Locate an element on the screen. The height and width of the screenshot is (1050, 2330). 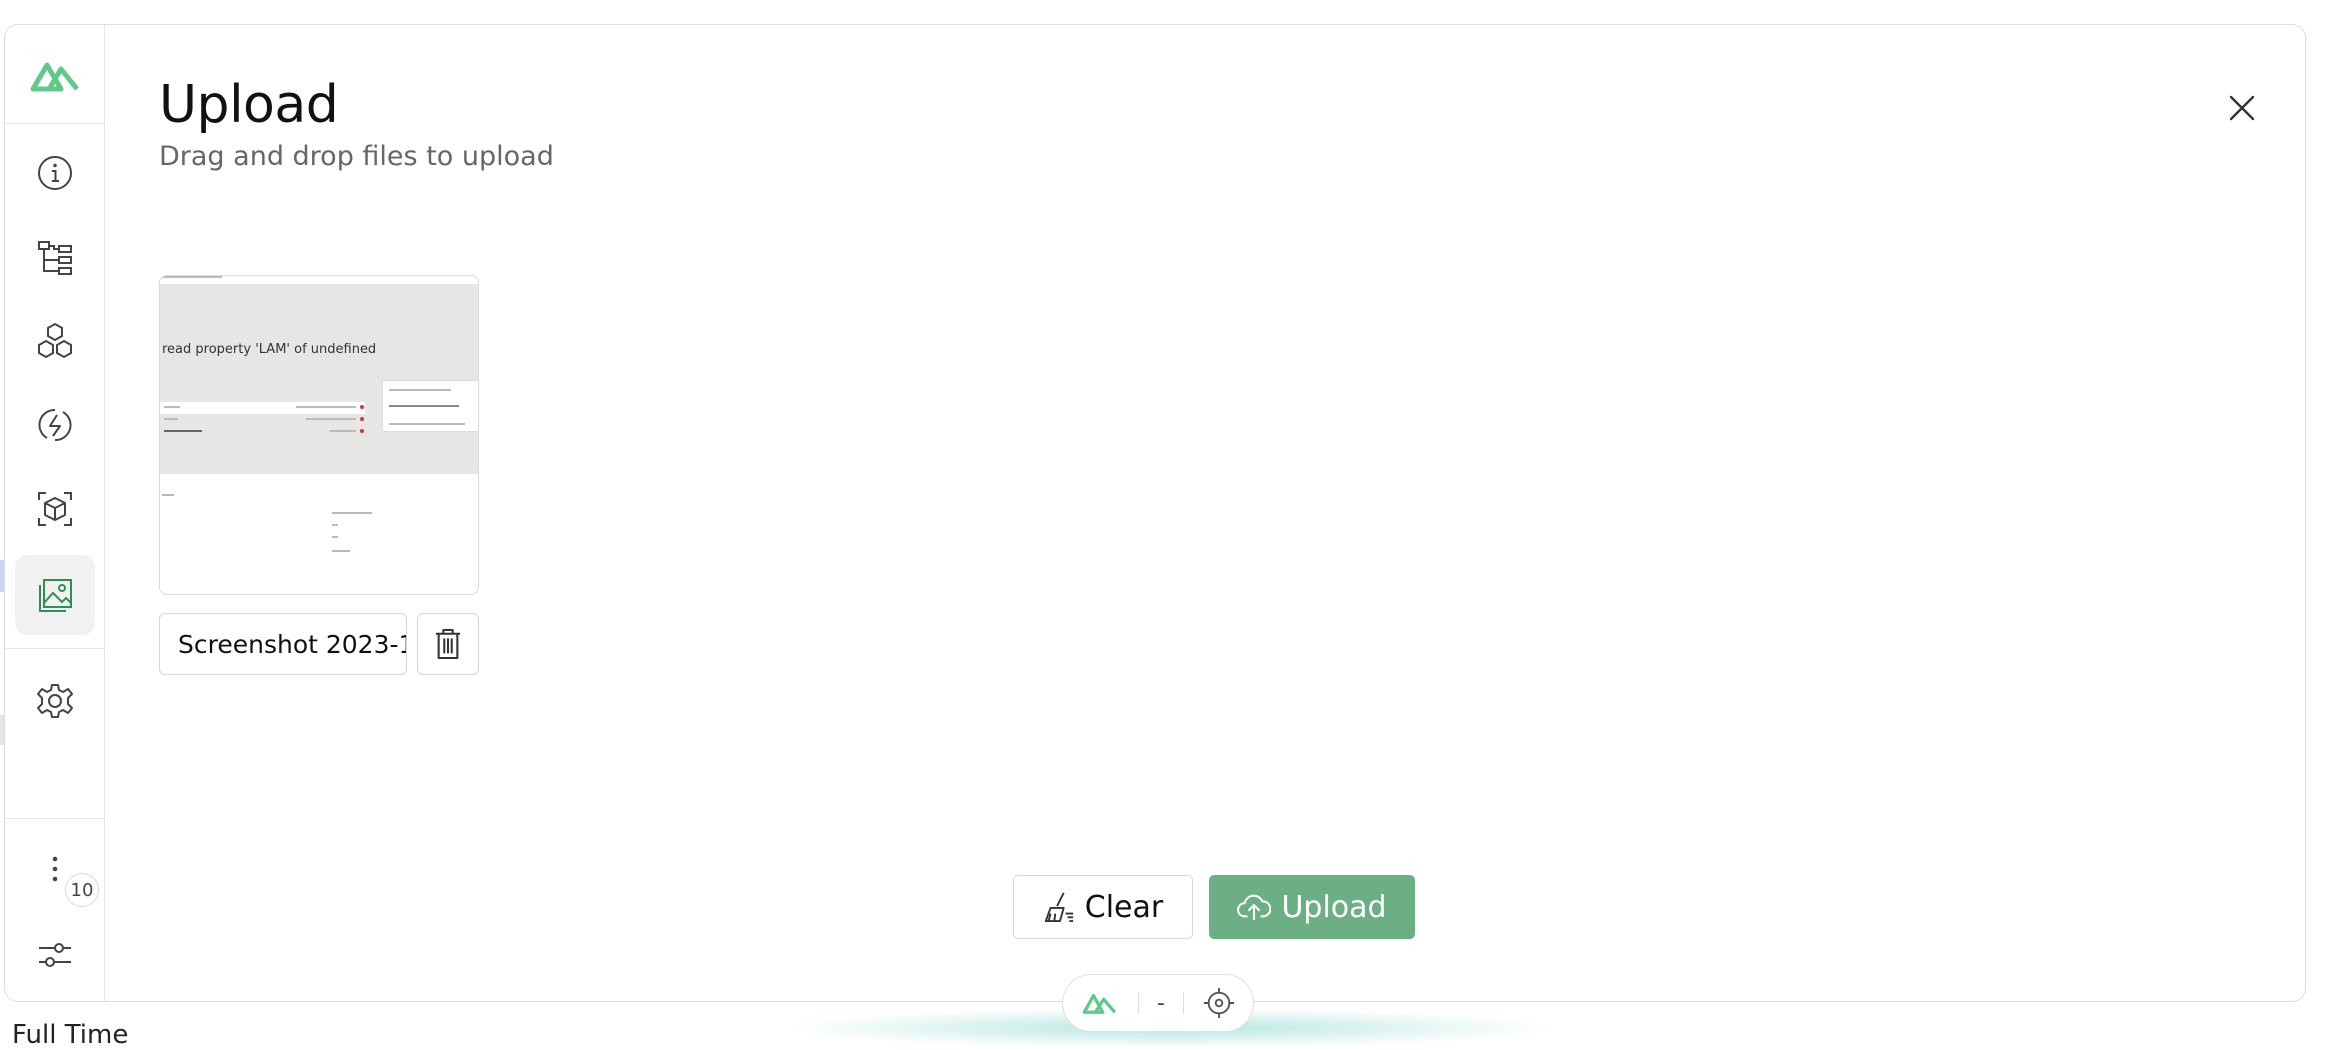
sidebar: 10 is located at coordinates (55, 513).